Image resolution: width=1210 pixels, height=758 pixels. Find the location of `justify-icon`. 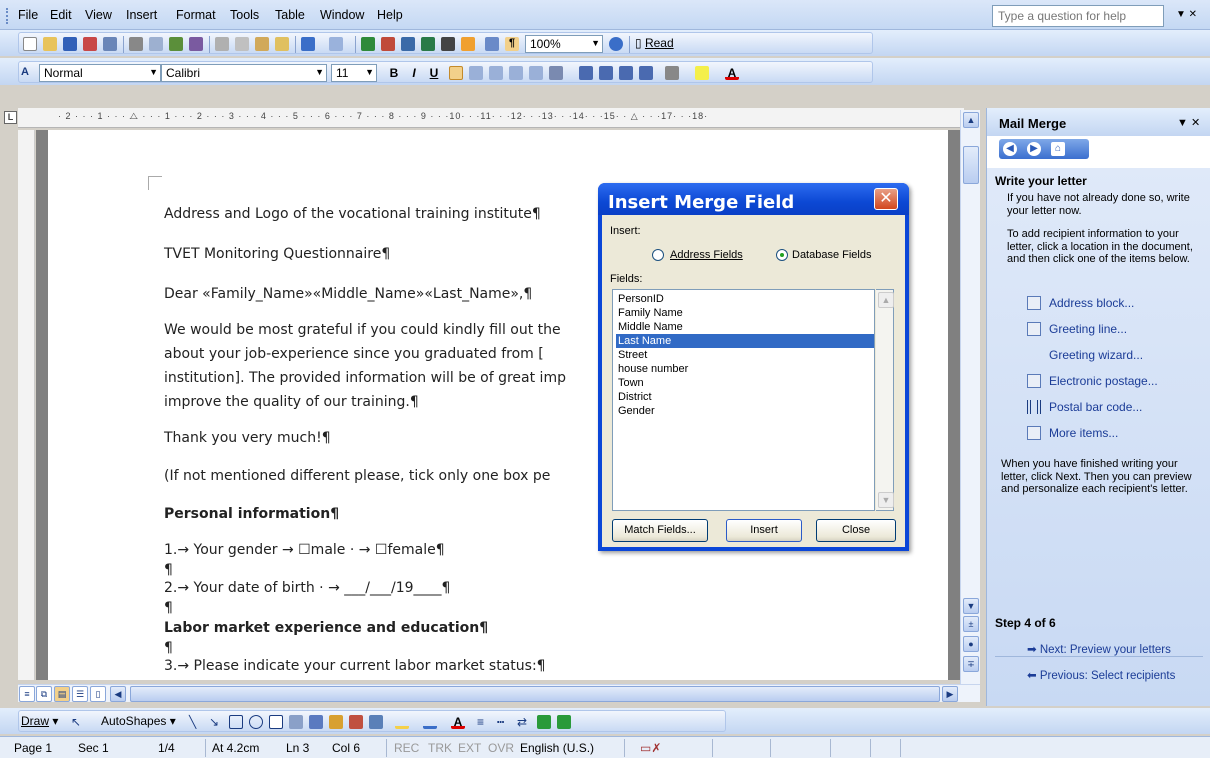

justify-icon is located at coordinates (516, 73).